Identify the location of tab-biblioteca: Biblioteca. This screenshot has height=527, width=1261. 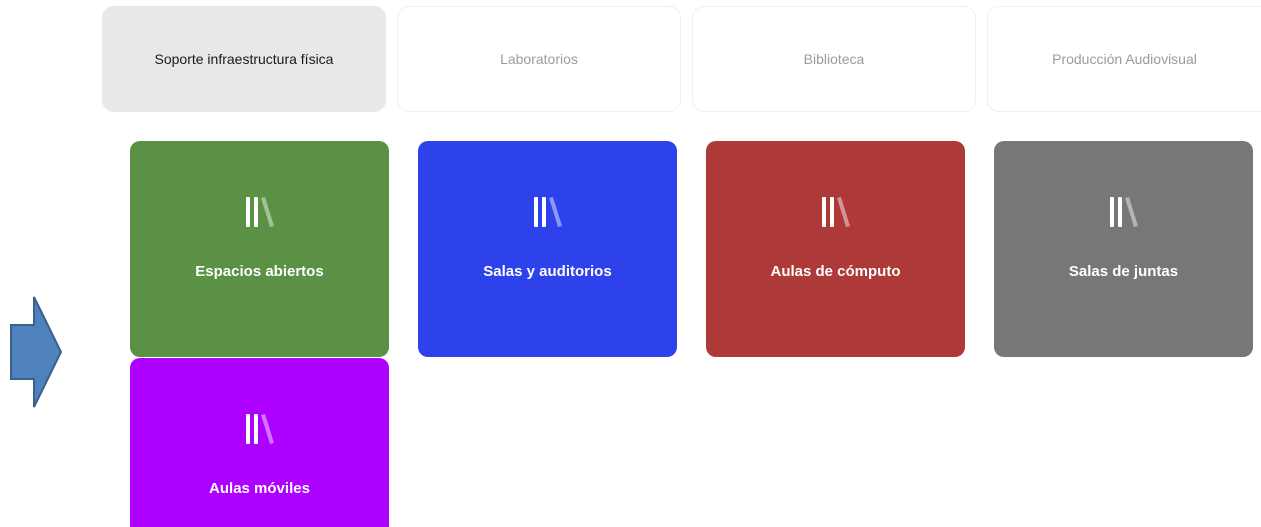
(834, 59).